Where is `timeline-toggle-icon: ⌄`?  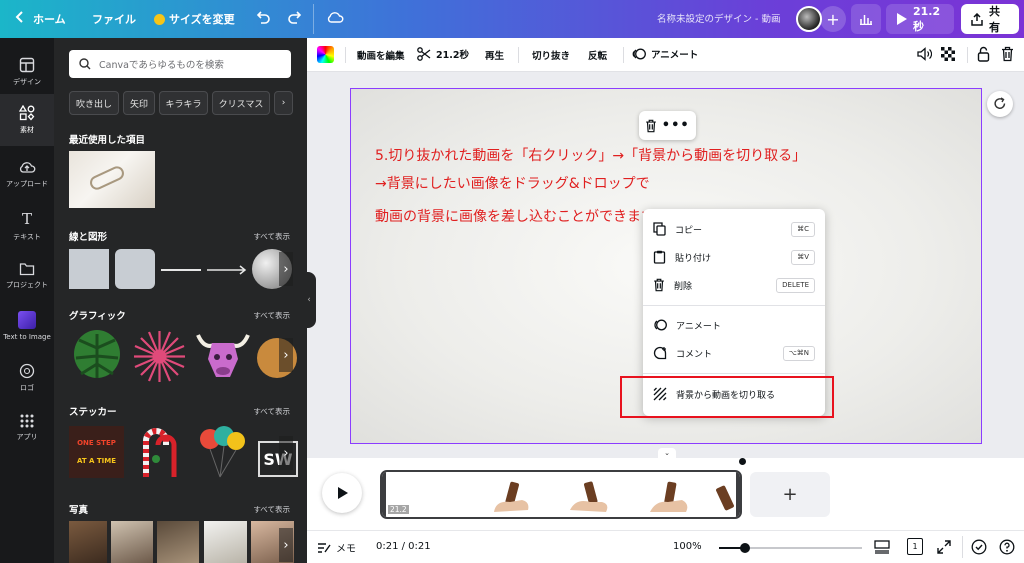 timeline-toggle-icon: ⌄ is located at coordinates (667, 453).